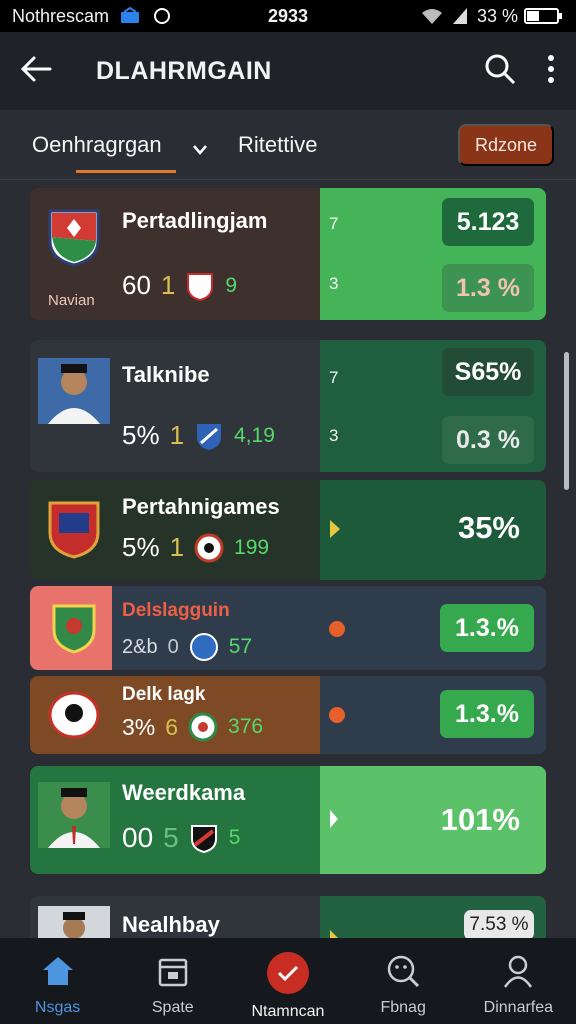 The width and height of the screenshot is (576, 1024). I want to click on nav-item-center: Ntamncan, so click(288, 986).